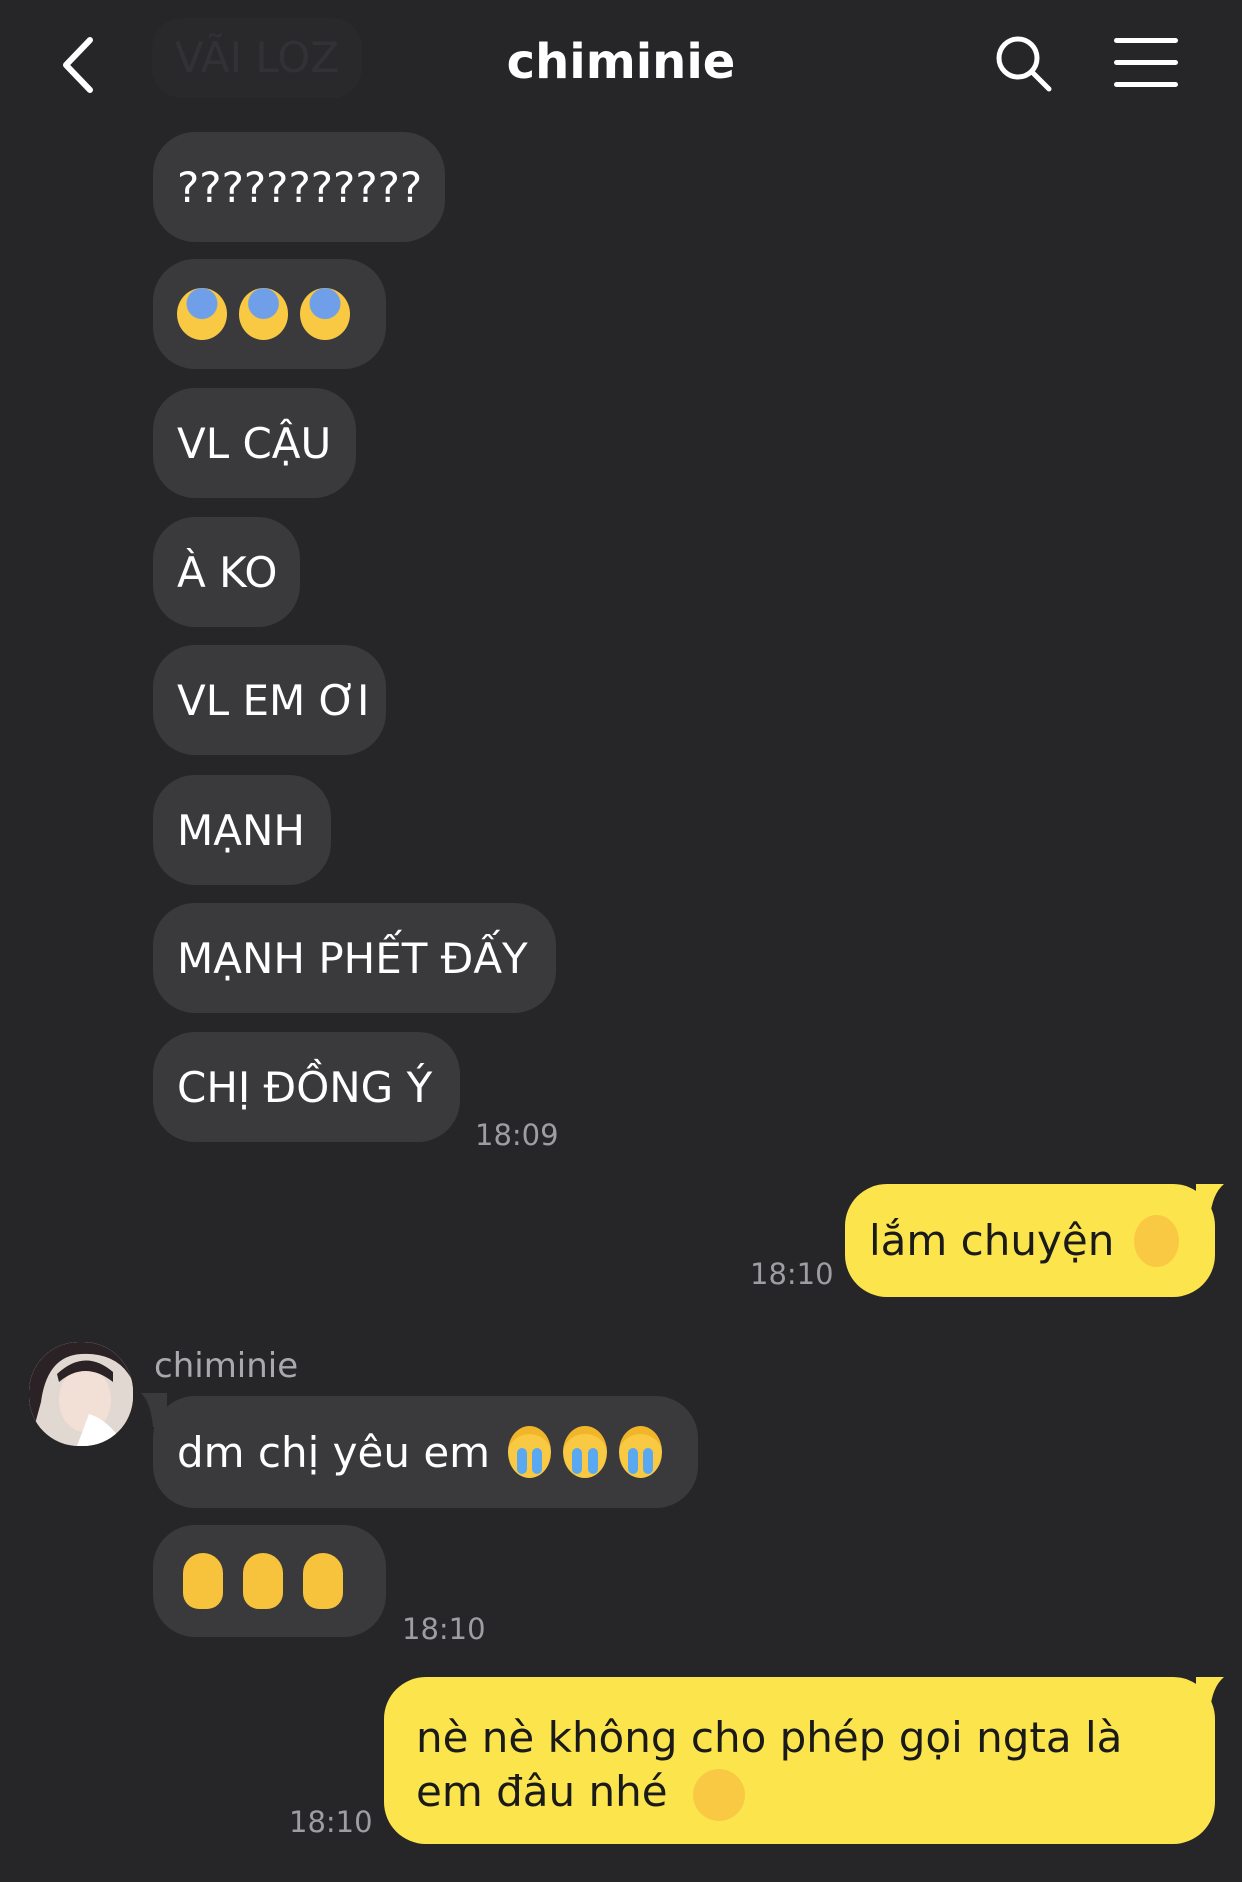 This screenshot has height=1882, width=1242. Describe the element at coordinates (226, 1366) in the screenshot. I see `sender-name: chiminie` at that location.